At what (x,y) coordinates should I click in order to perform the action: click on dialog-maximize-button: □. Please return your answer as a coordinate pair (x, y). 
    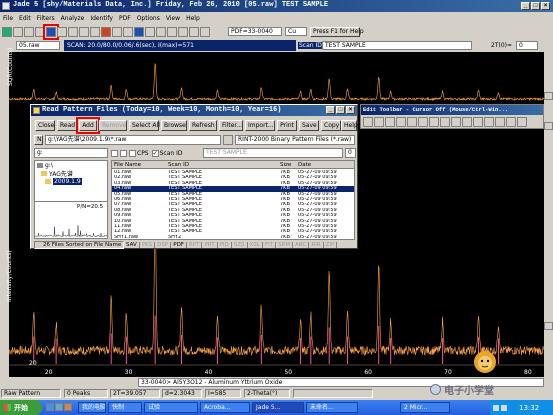
    Looking at the image, I should click on (340, 110).